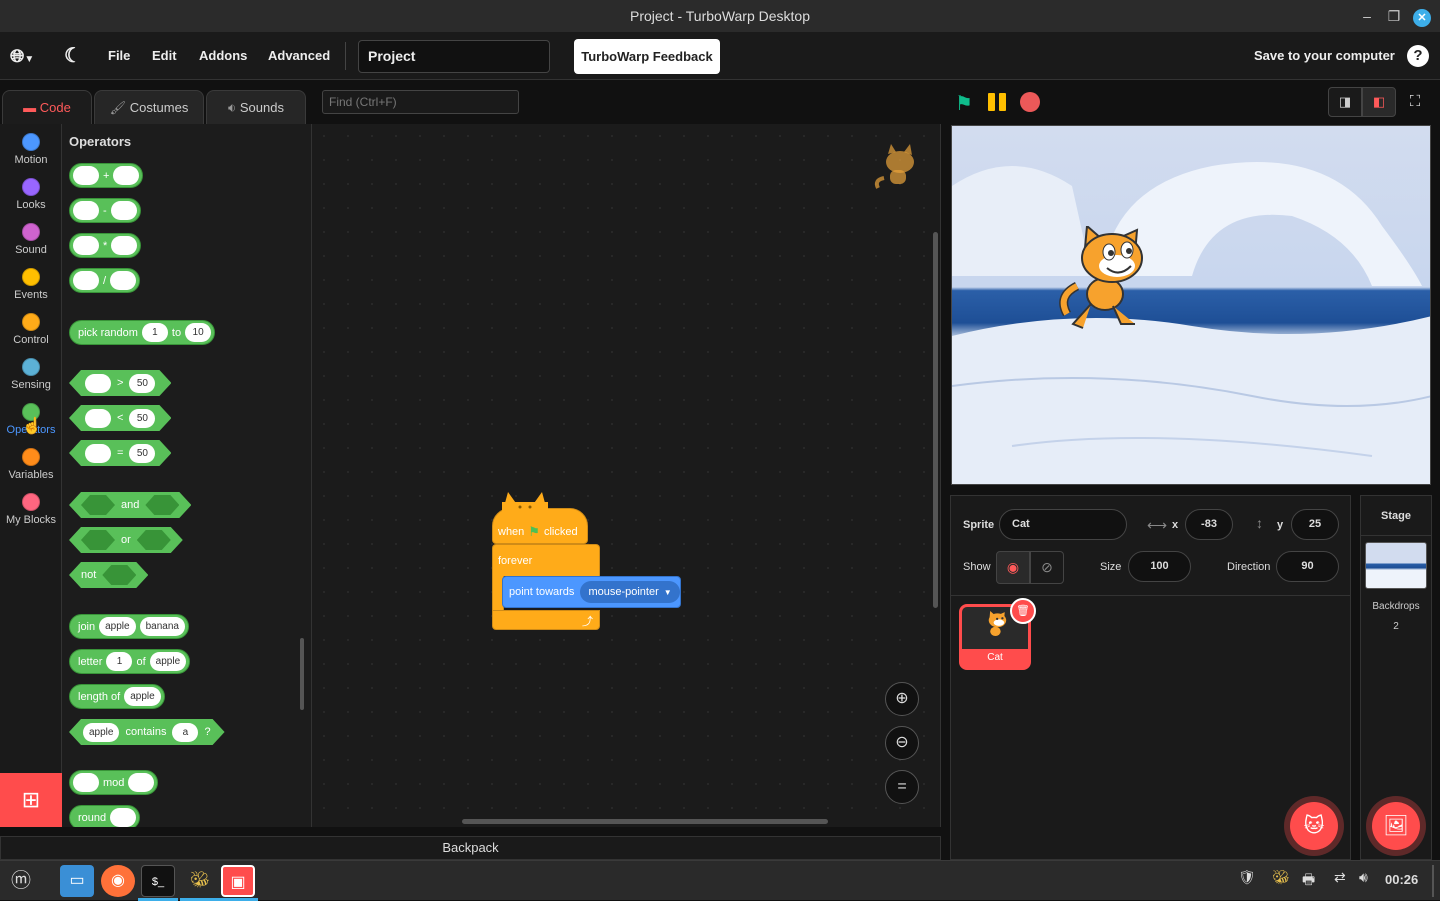 Image resolution: width=1440 pixels, height=901 pixels. What do you see at coordinates (200, 881) in the screenshot?
I see `cat-app: 🐝︎` at bounding box center [200, 881].